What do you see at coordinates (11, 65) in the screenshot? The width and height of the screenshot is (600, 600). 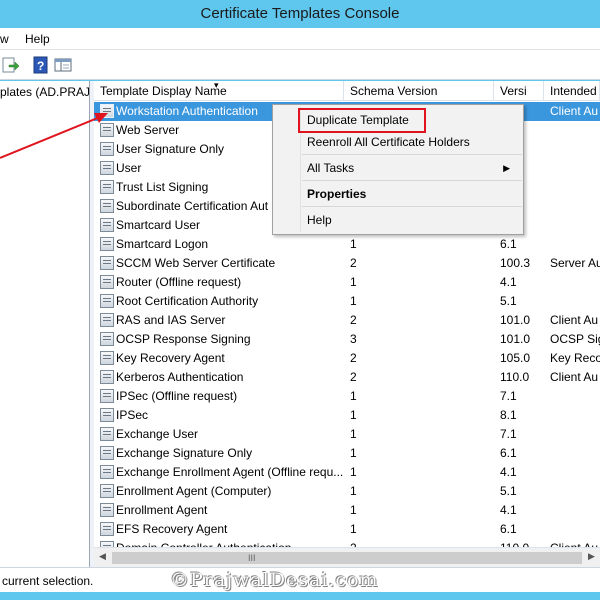 I see `export-list-icon` at bounding box center [11, 65].